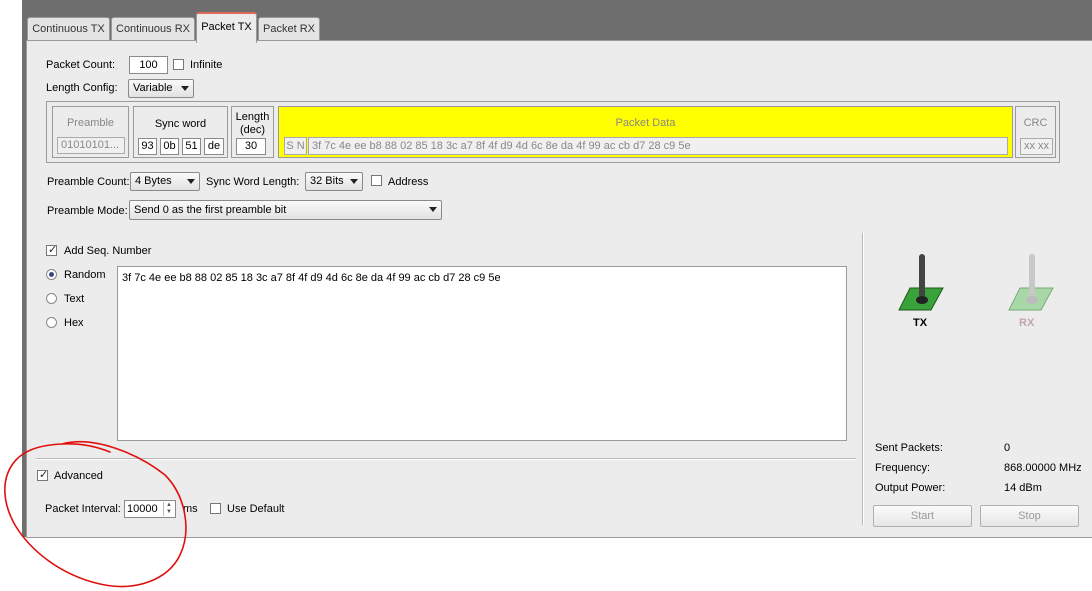  Describe the element at coordinates (95, 514) in the screenshot. I see `red-annotation-circle` at that location.